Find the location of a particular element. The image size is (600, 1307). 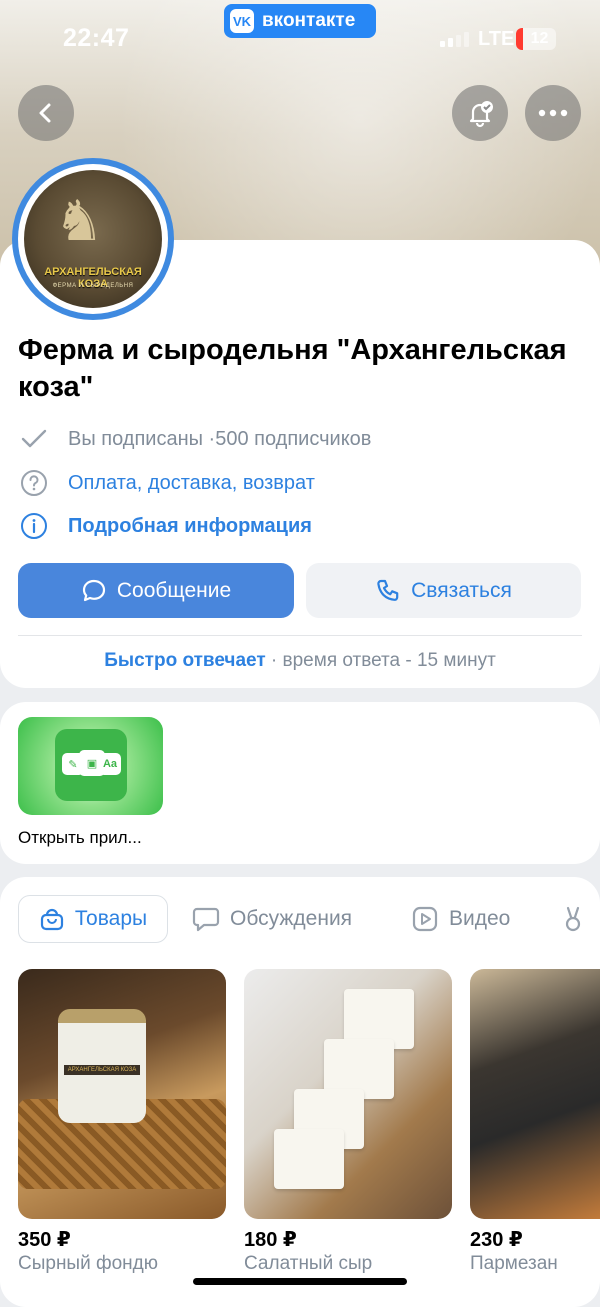

notifications-button is located at coordinates (480, 113).